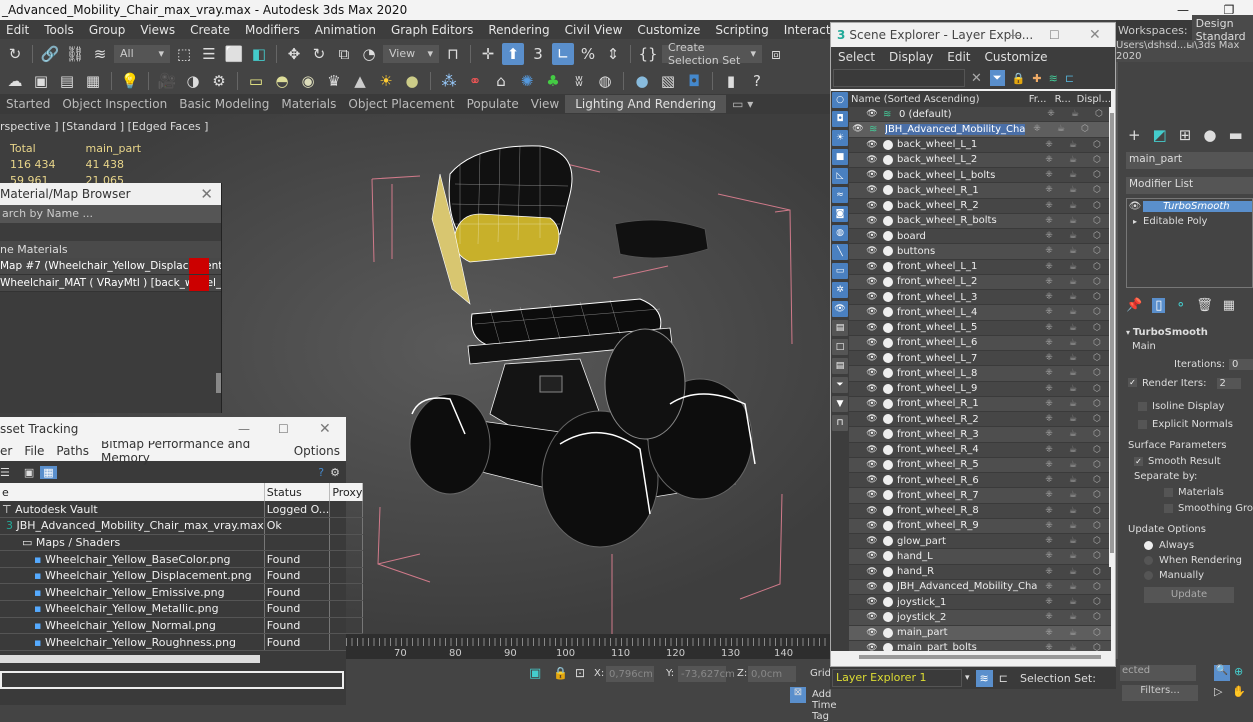 The width and height of the screenshot is (1253, 722). Describe the element at coordinates (648, 54) in the screenshot. I see `edit-named-selection-icon: {}` at that location.